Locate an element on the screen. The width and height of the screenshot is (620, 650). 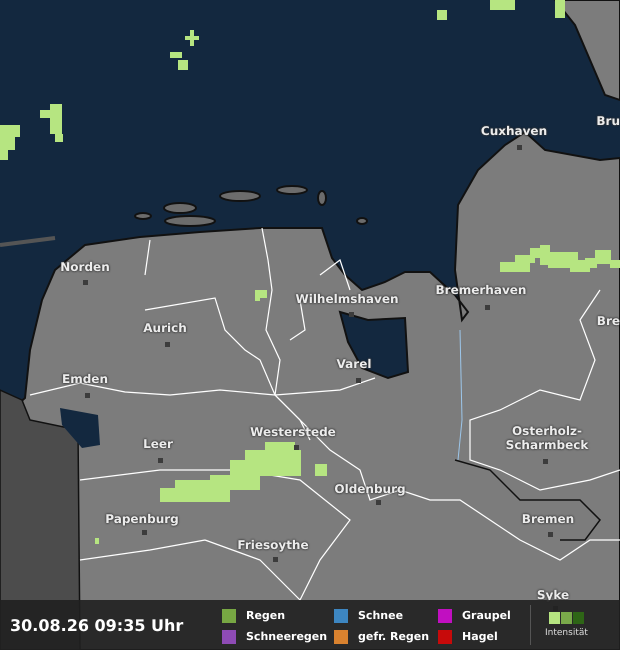
city-label: Friesoythe is located at coordinates (273, 545).